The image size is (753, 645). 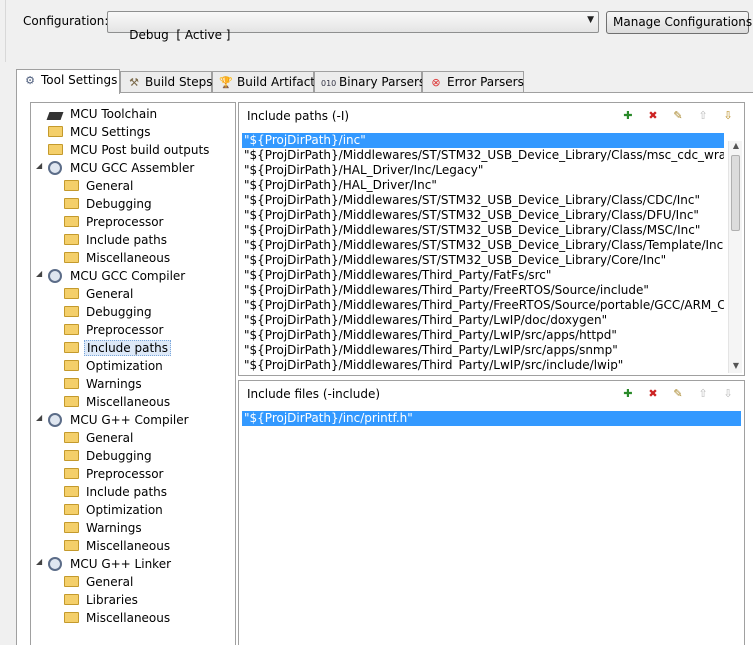 What do you see at coordinates (113, 421) in the screenshot?
I see `tree-item: ◢ MCU G++ Compiler` at bounding box center [113, 421].